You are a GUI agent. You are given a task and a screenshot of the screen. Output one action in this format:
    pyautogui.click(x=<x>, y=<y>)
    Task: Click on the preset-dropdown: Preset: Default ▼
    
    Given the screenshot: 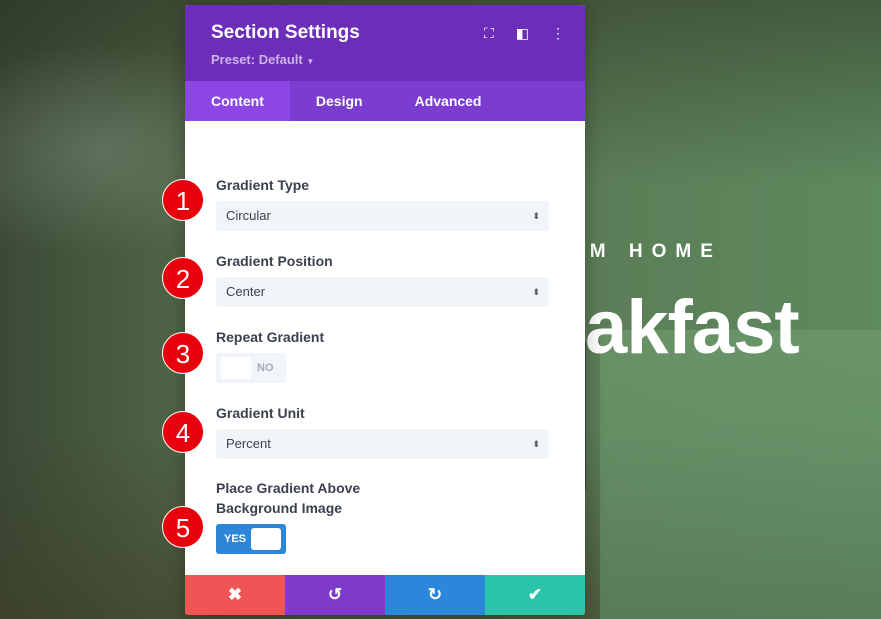 What is the action you would take?
    pyautogui.click(x=262, y=59)
    